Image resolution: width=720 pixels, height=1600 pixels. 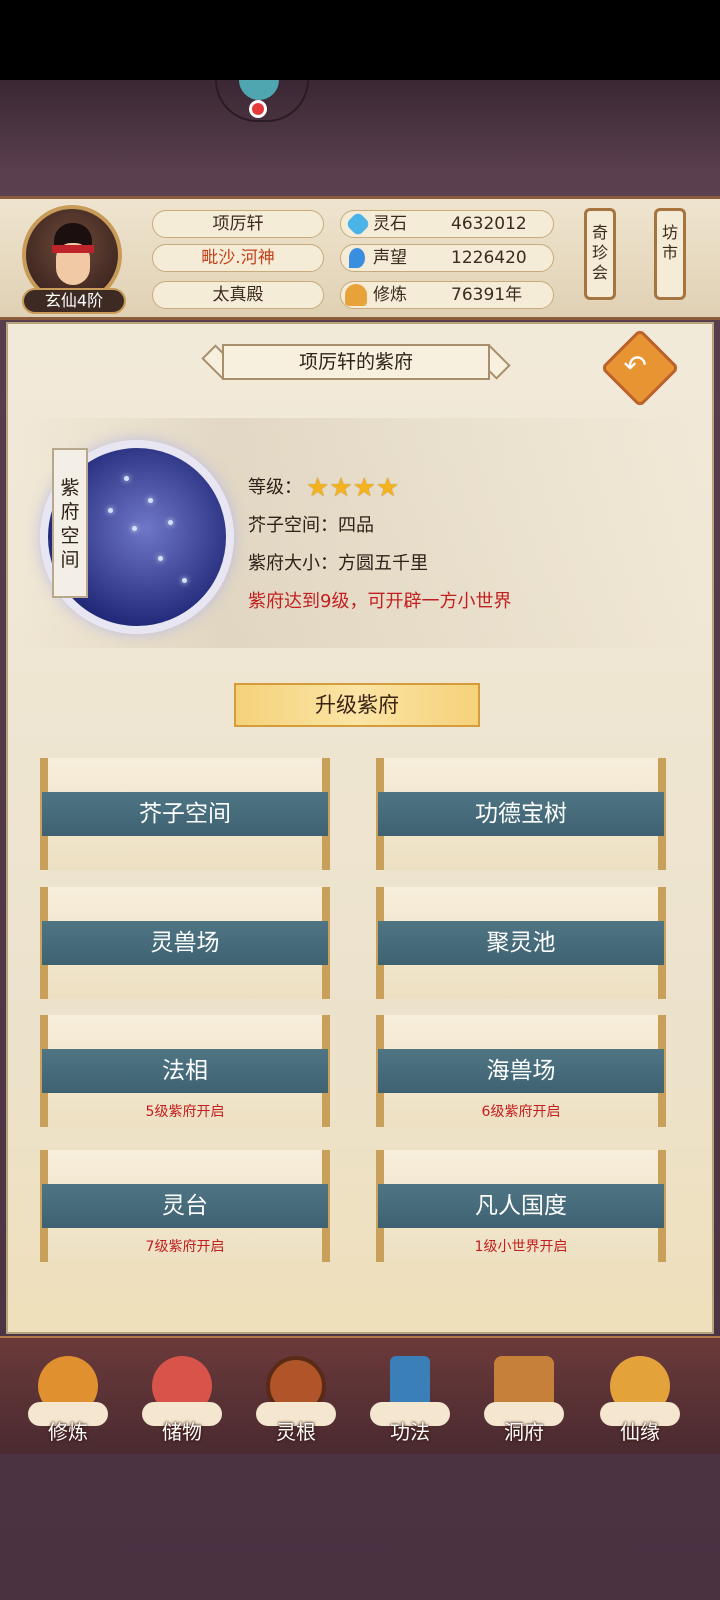 I want to click on resource-label: 修炼, so click(x=390, y=295).